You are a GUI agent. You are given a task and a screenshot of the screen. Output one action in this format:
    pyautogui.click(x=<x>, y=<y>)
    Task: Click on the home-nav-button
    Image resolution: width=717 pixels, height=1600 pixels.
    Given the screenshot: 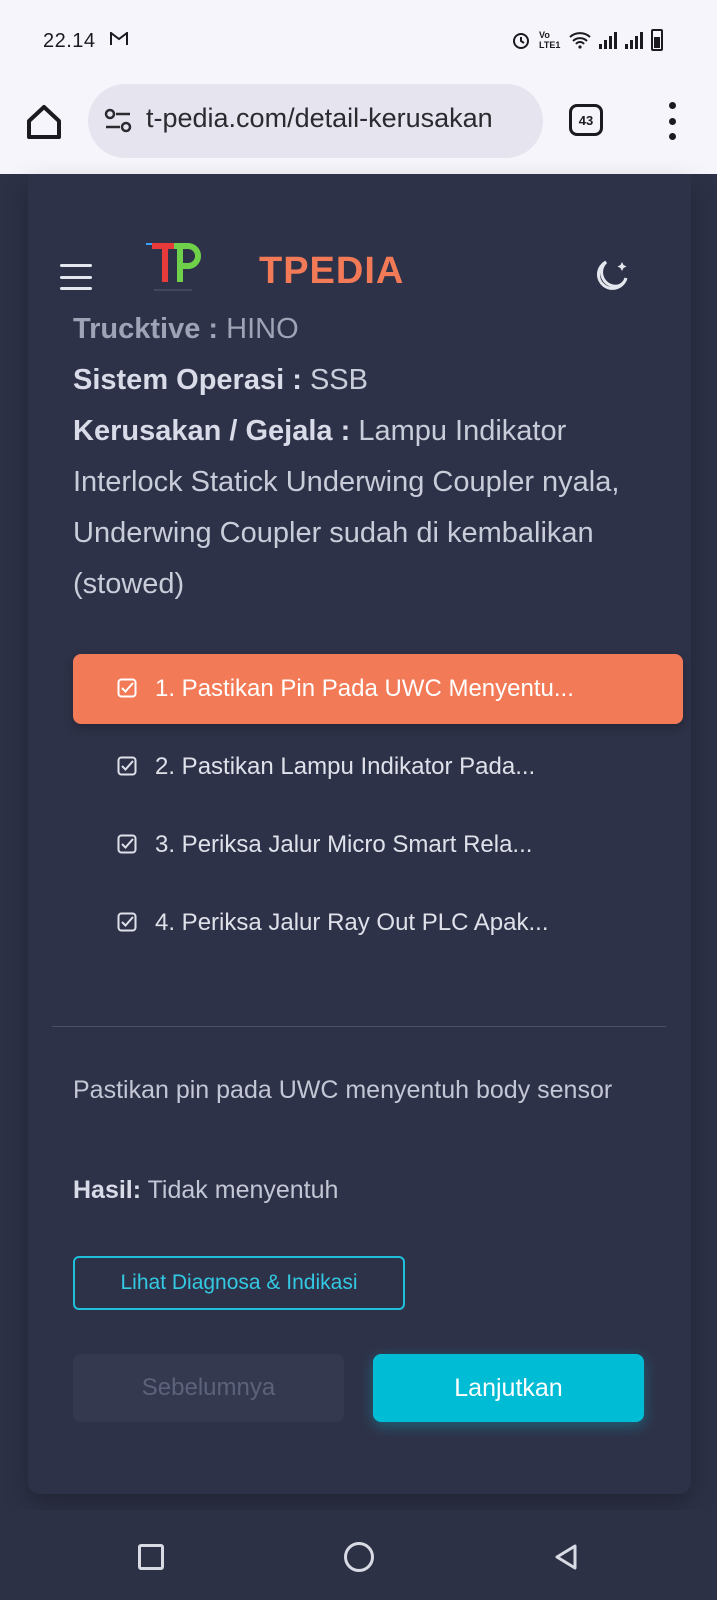 What is the action you would take?
    pyautogui.click(x=359, y=1557)
    